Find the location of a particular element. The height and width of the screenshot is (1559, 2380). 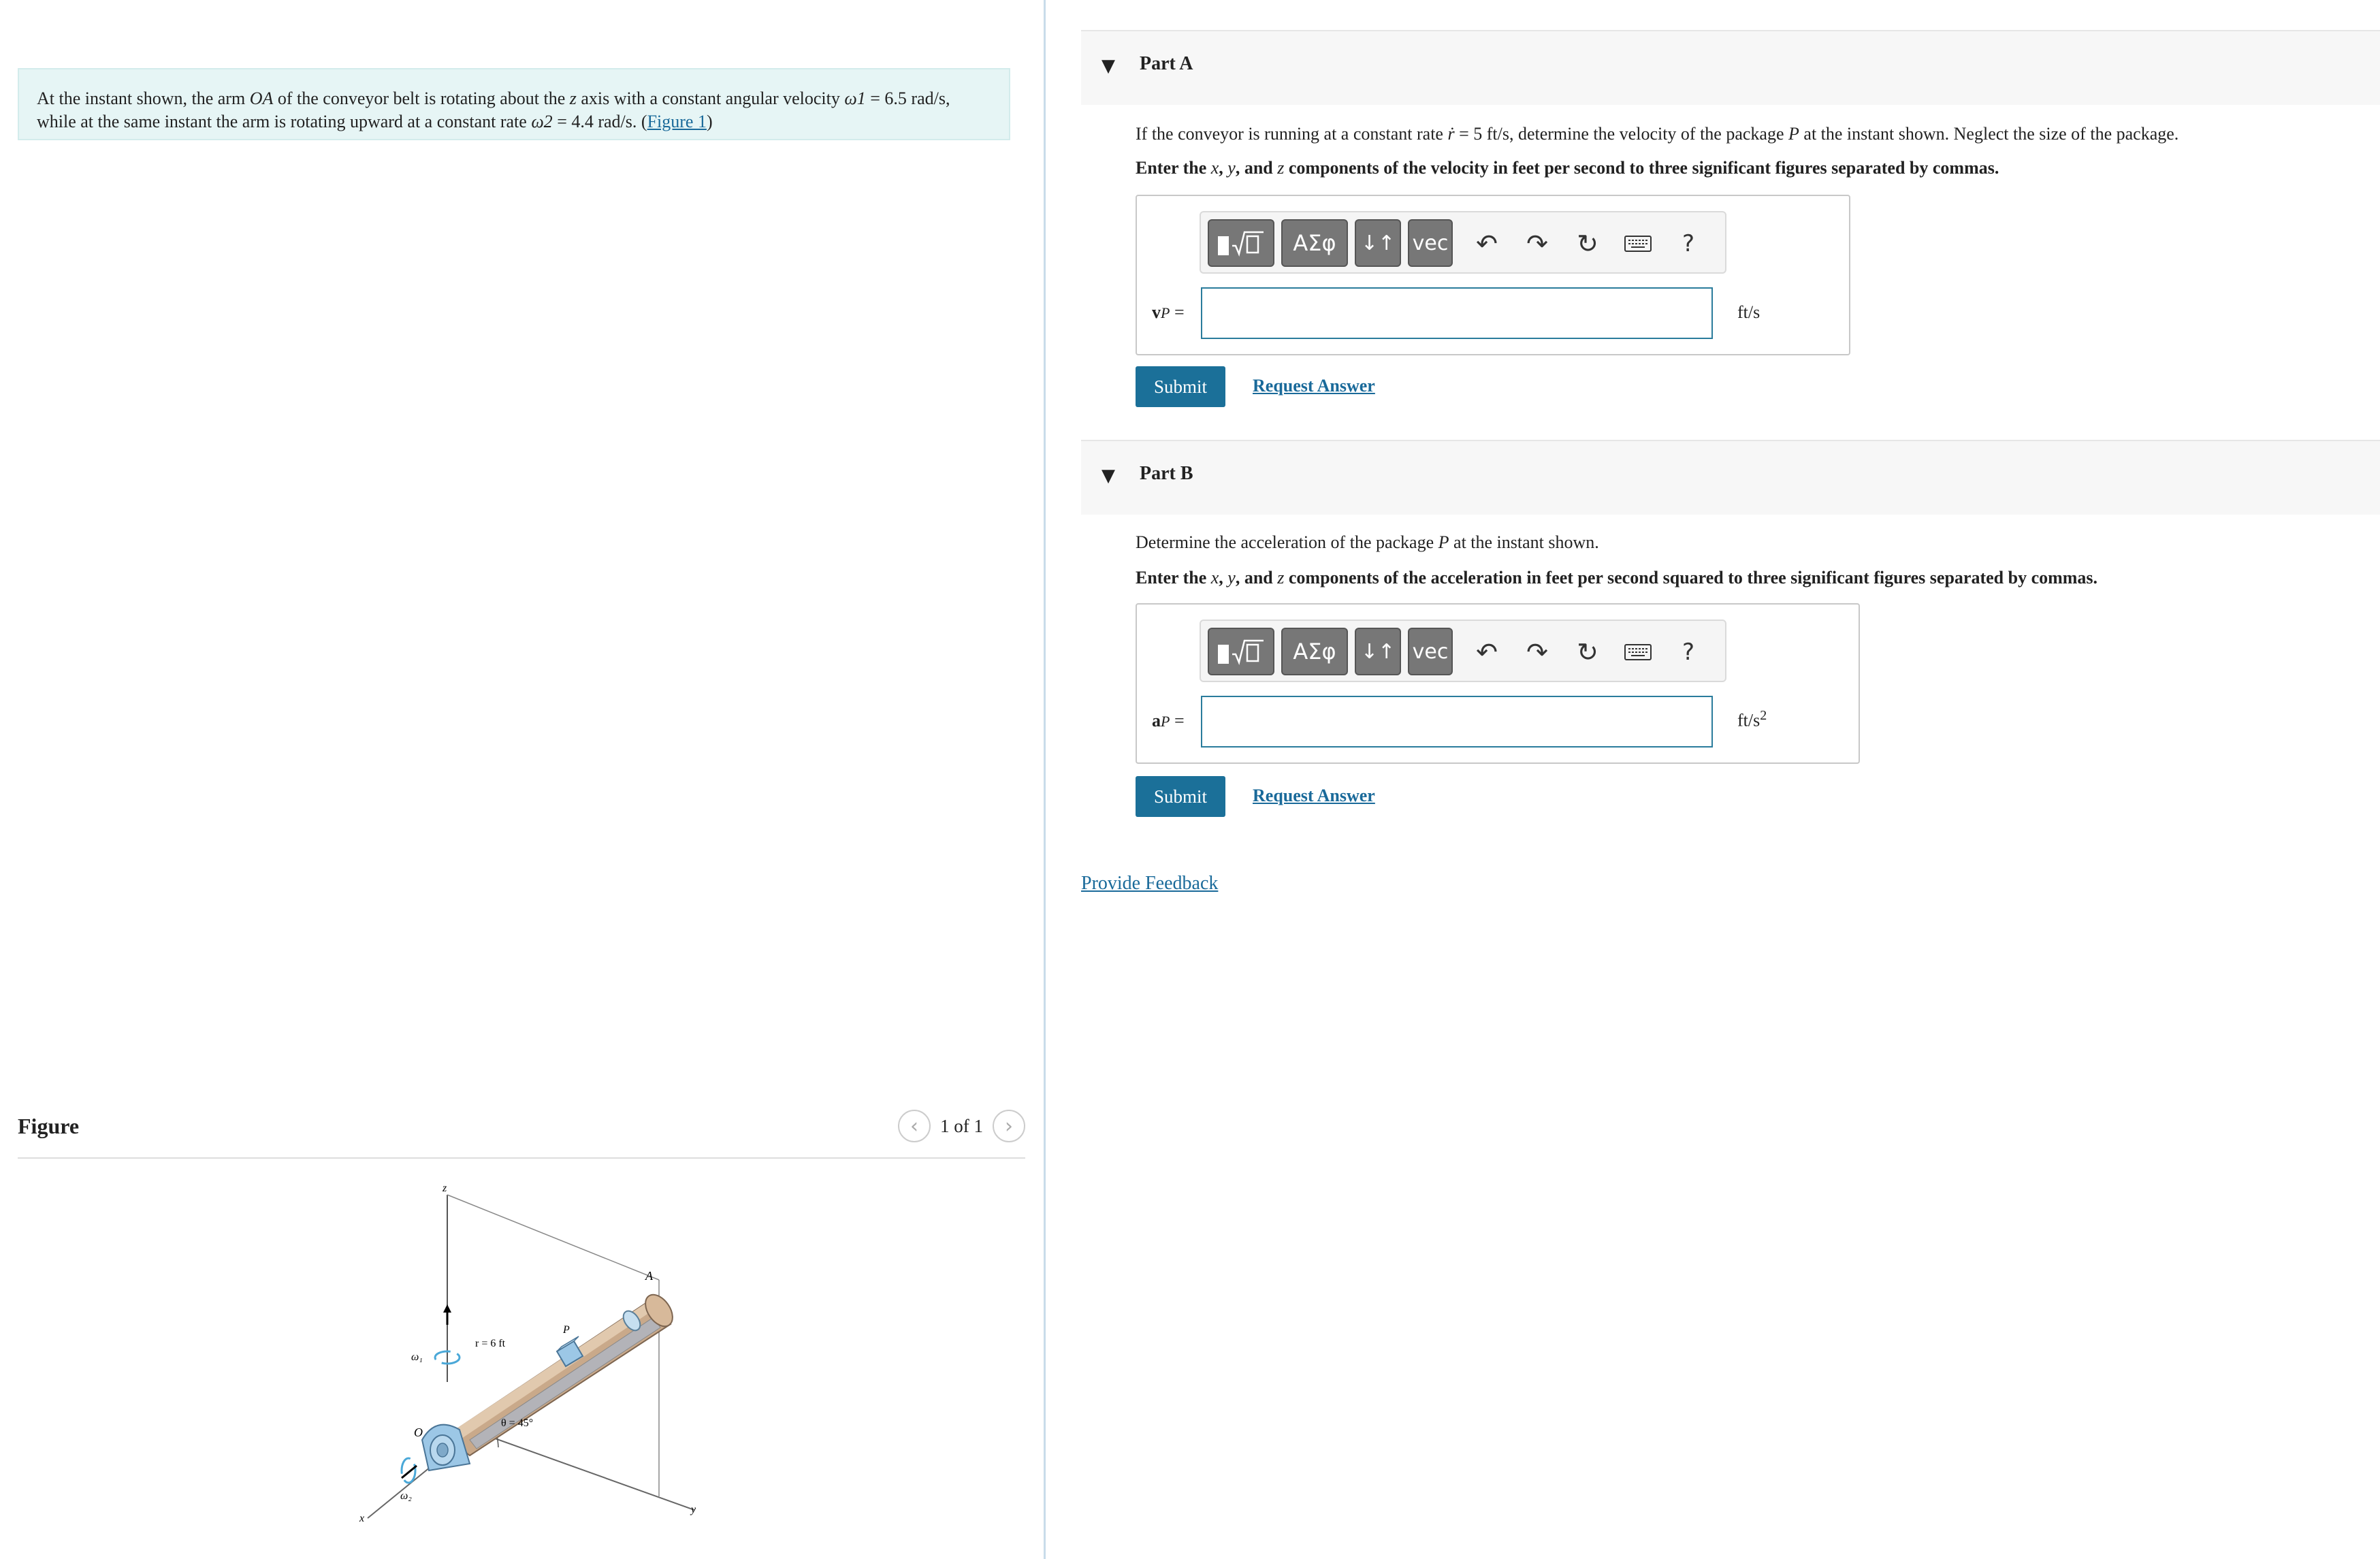

part-b-submit-button: Submit is located at coordinates (1180, 796).